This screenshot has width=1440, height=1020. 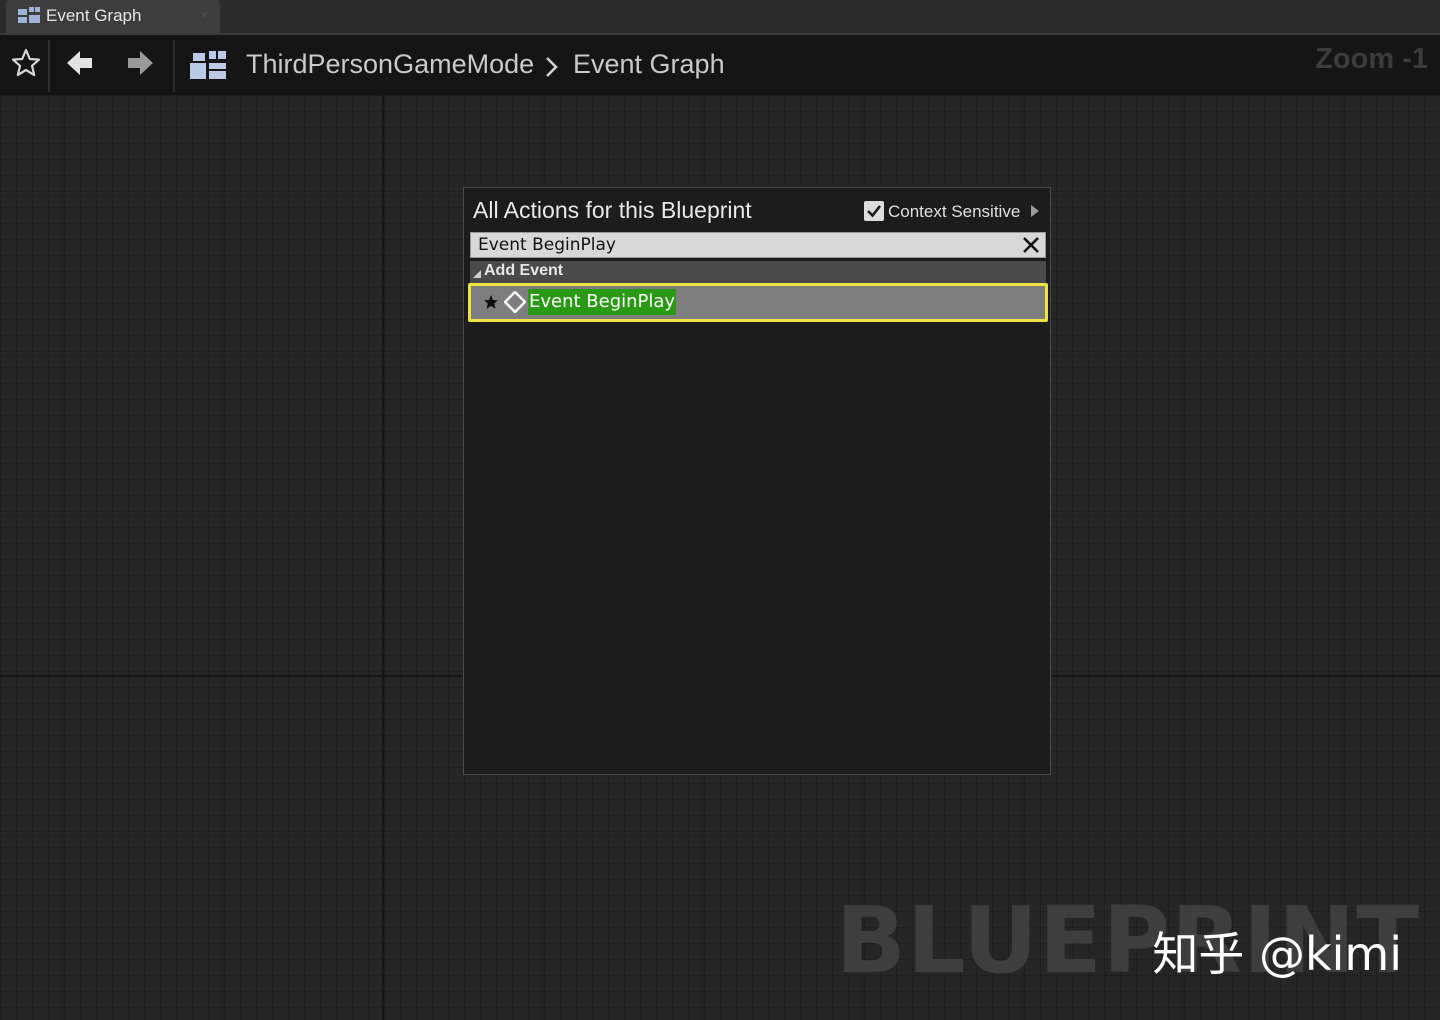 I want to click on context-sensitive-checkbox, so click(x=874, y=211).